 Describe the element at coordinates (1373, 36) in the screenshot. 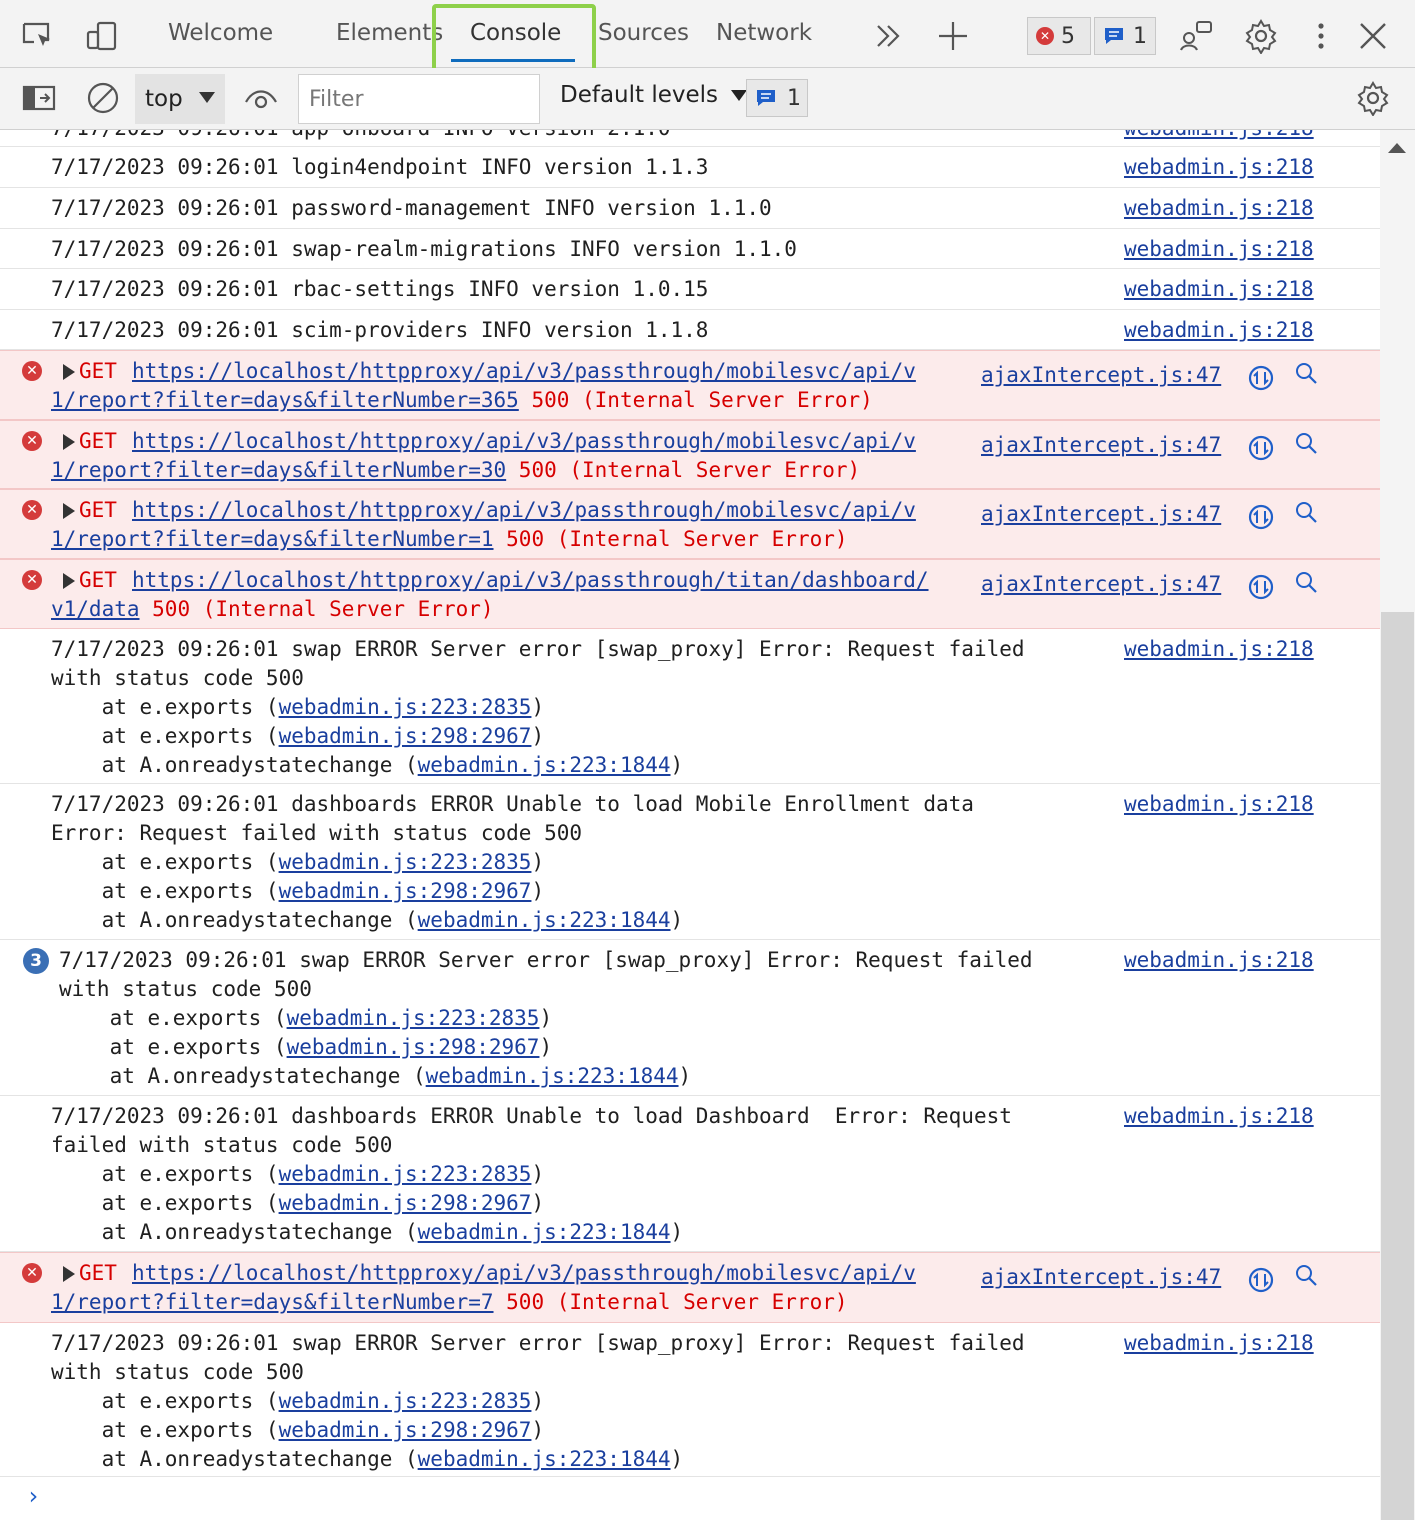

I see `close-icon` at that location.